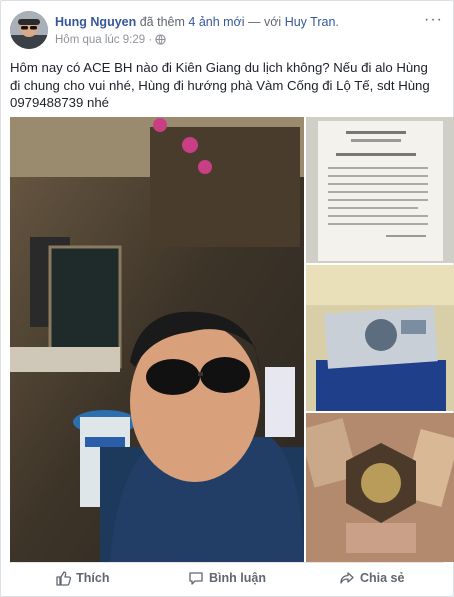 Image resolution: width=454 pixels, height=597 pixels. What do you see at coordinates (29, 30) in the screenshot?
I see `avatar` at bounding box center [29, 30].